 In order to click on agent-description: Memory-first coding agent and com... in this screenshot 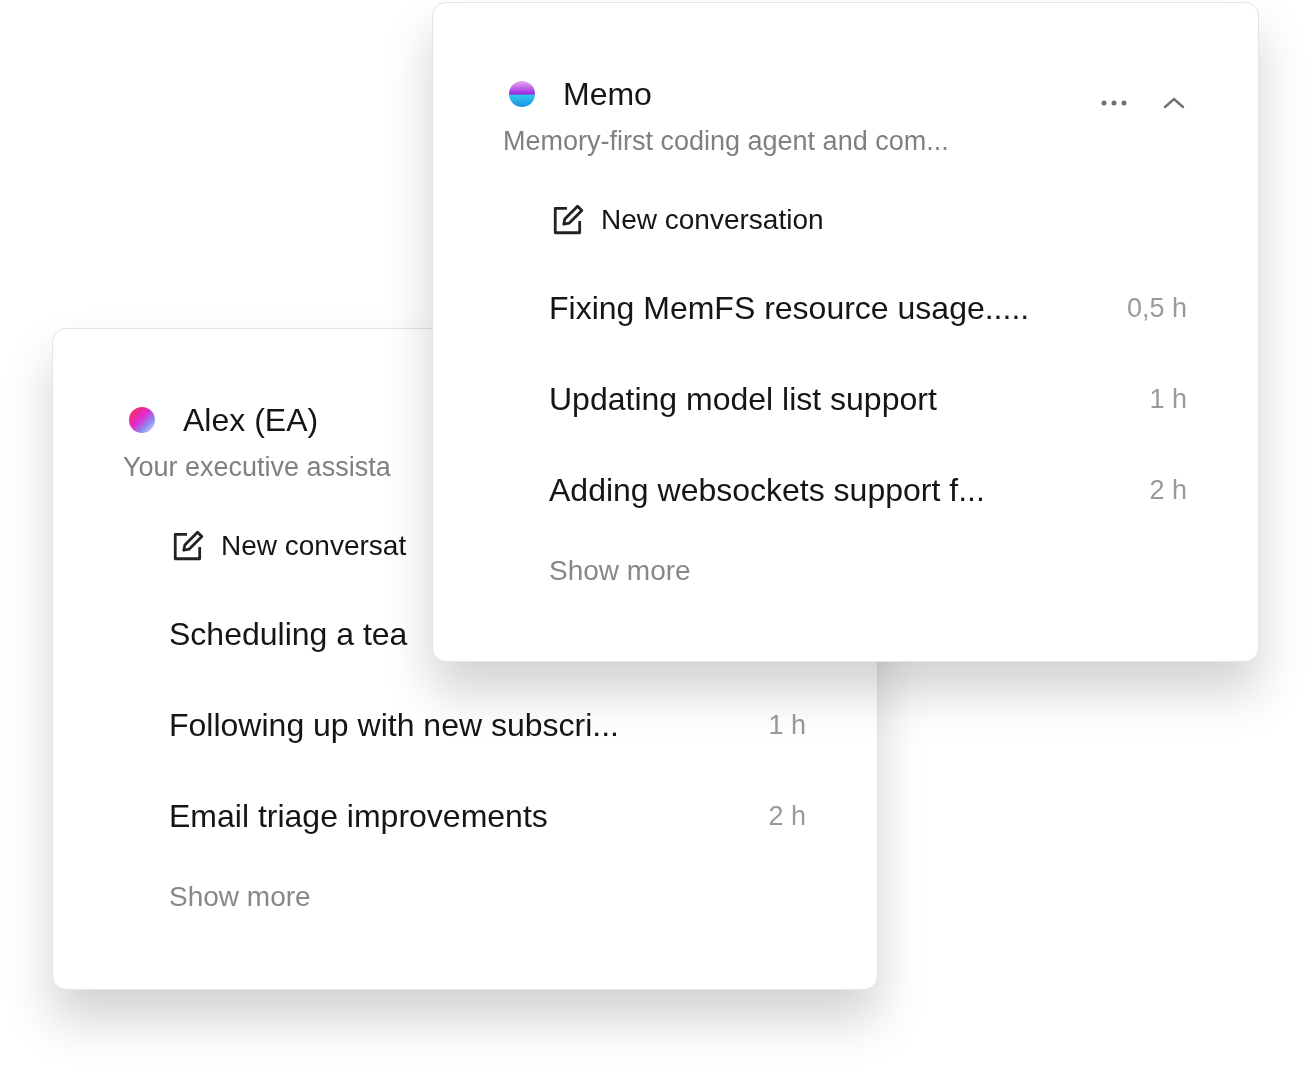, I will do `click(726, 141)`.